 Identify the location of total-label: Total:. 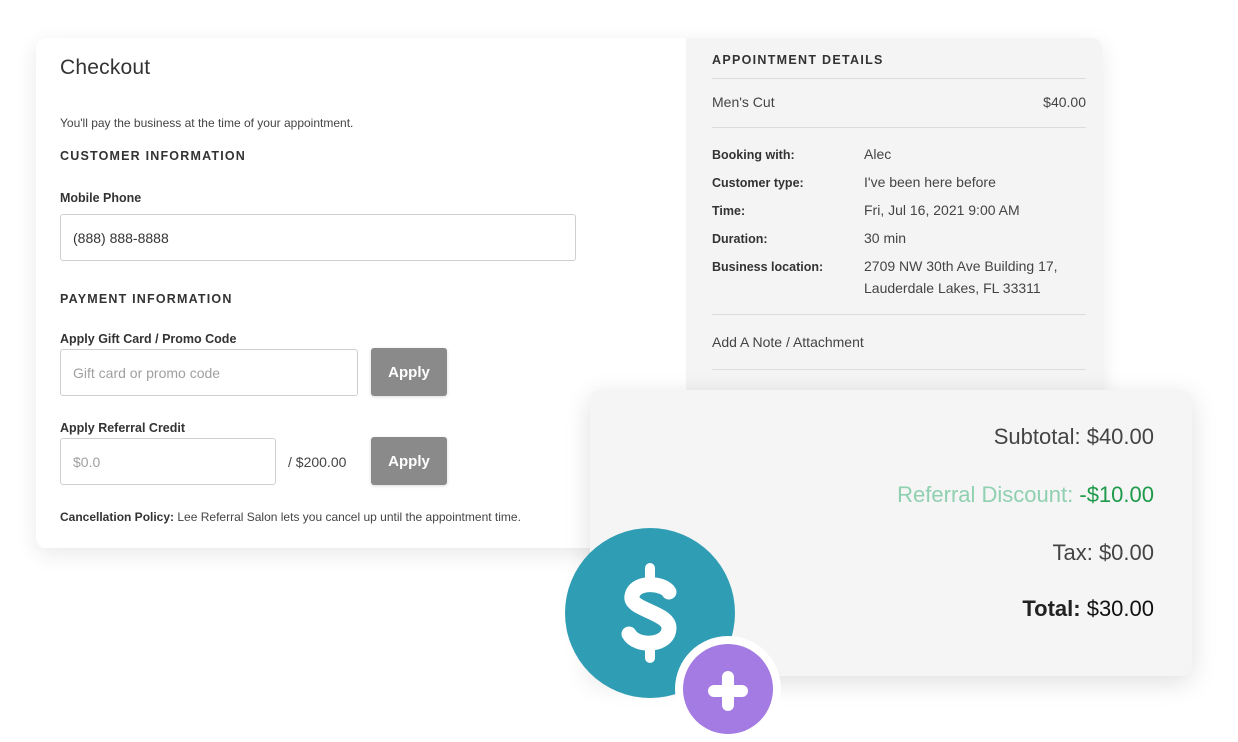
(1051, 608).